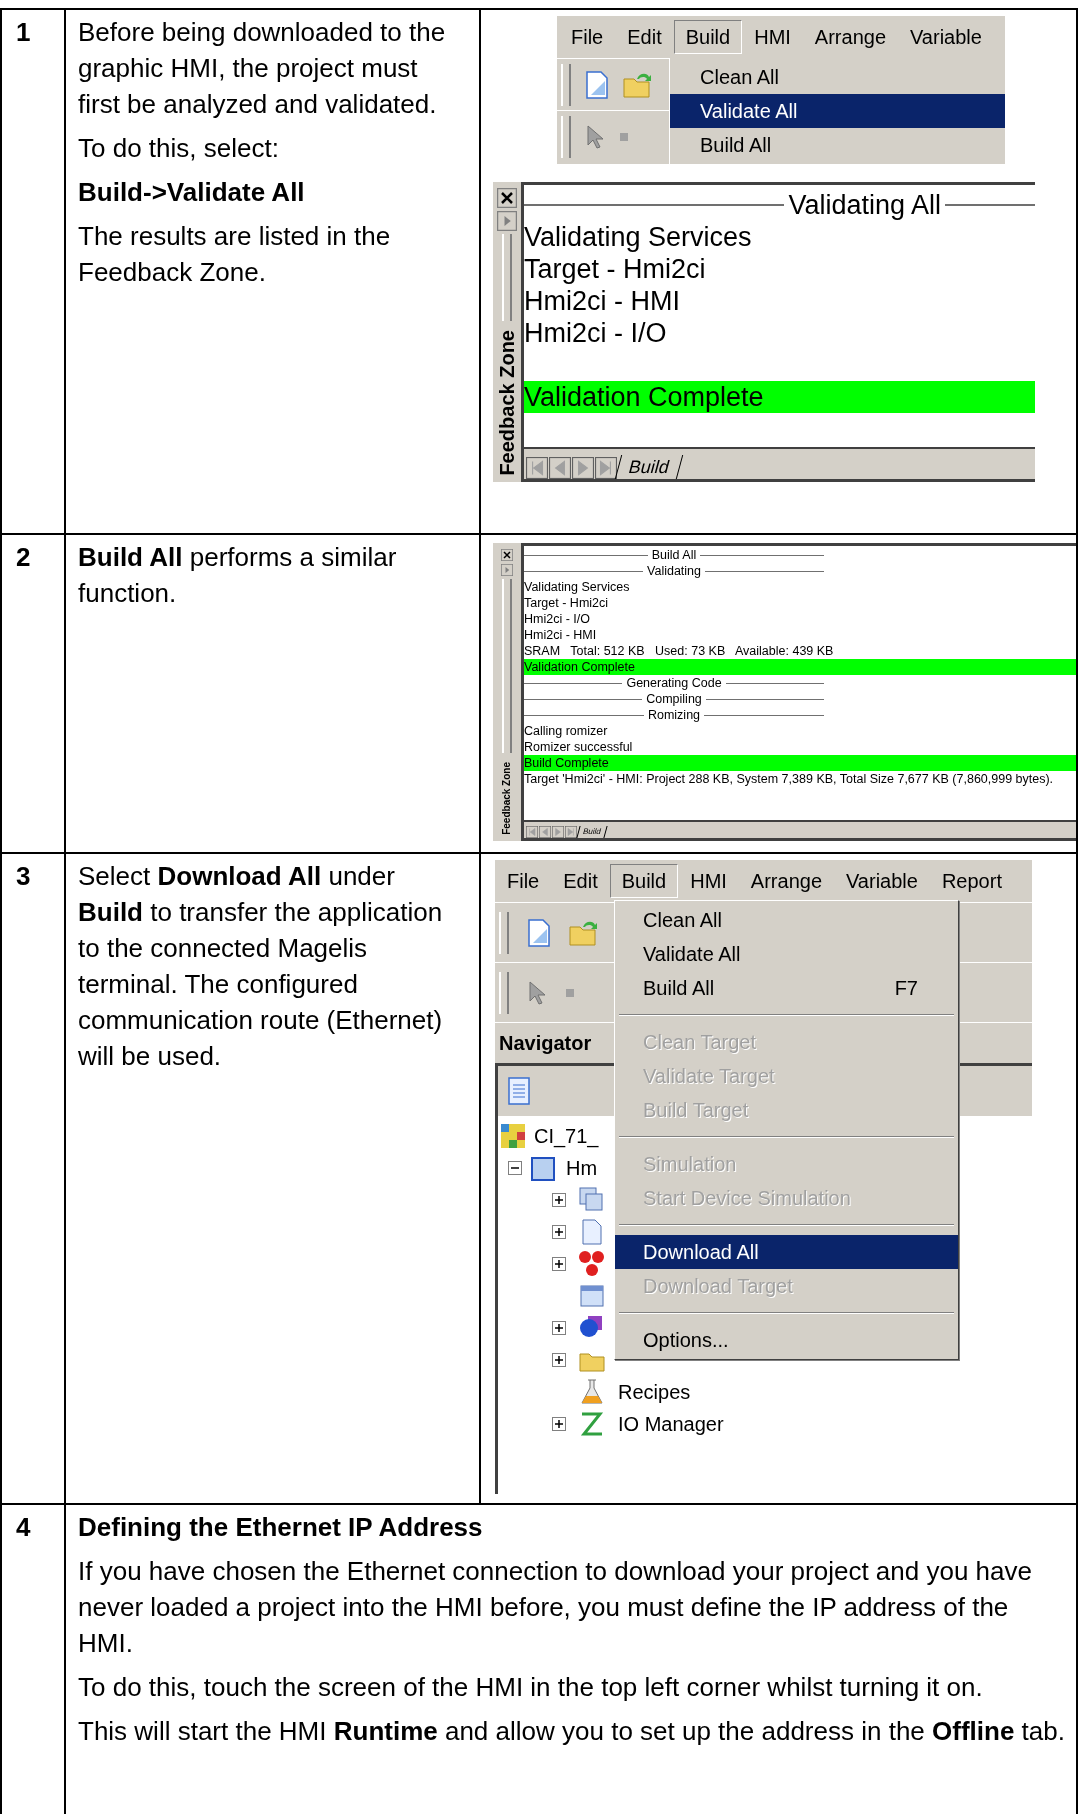 Image resolution: width=1078 pixels, height=1814 pixels. I want to click on pane-title: Navigator, so click(545, 1043).